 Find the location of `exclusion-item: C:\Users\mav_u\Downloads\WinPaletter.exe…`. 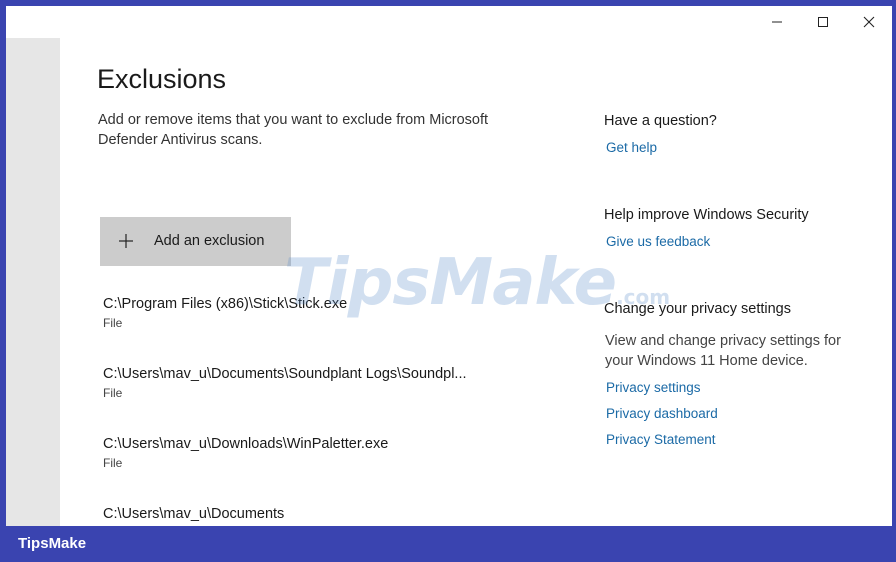

exclusion-item: C:\Users\mav_u\Downloads\WinPaletter.exe… is located at coordinates (323, 452).